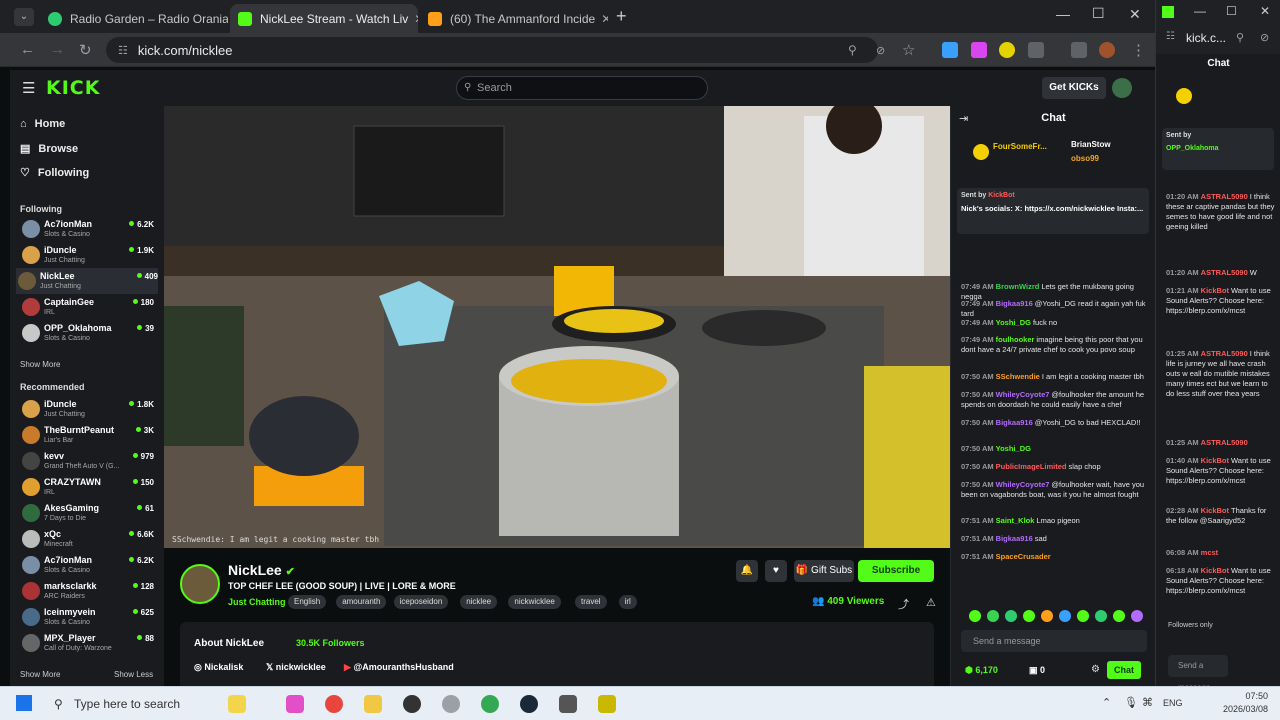 The height and width of the screenshot is (720, 1280). Describe the element at coordinates (40, 364) in the screenshot. I see `show-more-following: Show More` at that location.